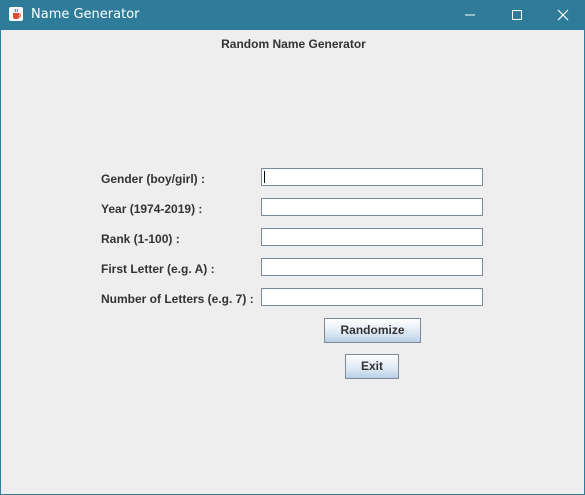 The width and height of the screenshot is (585, 495). What do you see at coordinates (140, 239) in the screenshot?
I see `rank-label: Rank (1-100) :` at bounding box center [140, 239].